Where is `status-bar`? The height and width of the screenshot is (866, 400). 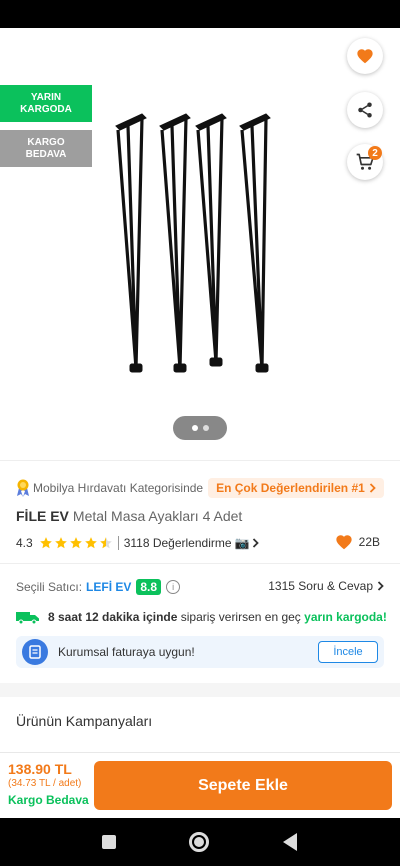 status-bar is located at coordinates (200, 14).